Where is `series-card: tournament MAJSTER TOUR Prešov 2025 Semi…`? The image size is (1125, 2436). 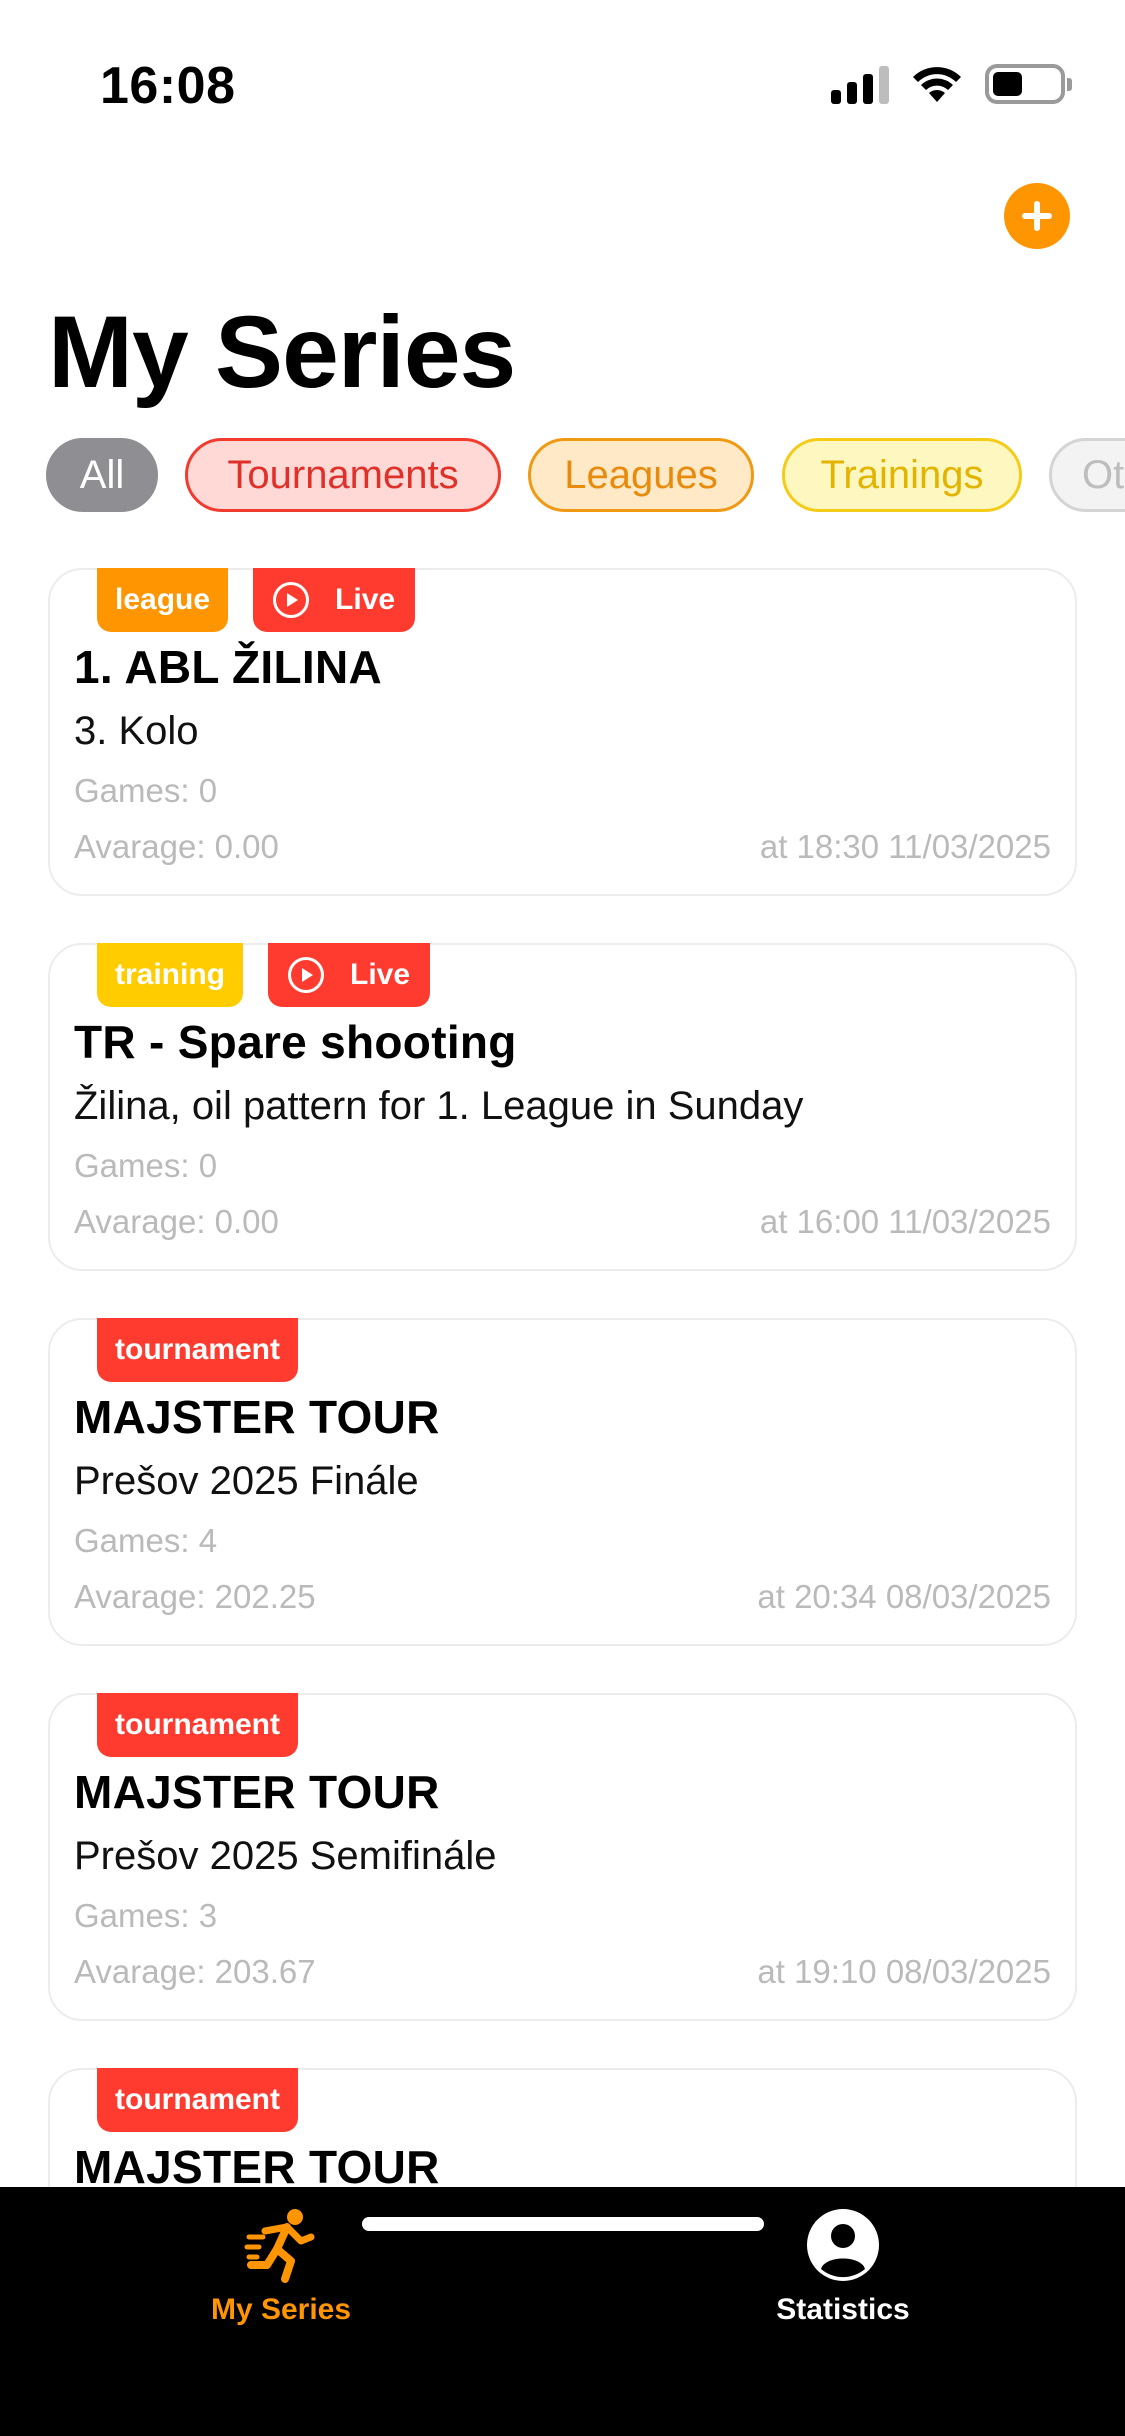
series-card: tournament MAJSTER TOUR Prešov 2025 Semi… is located at coordinates (562, 1857).